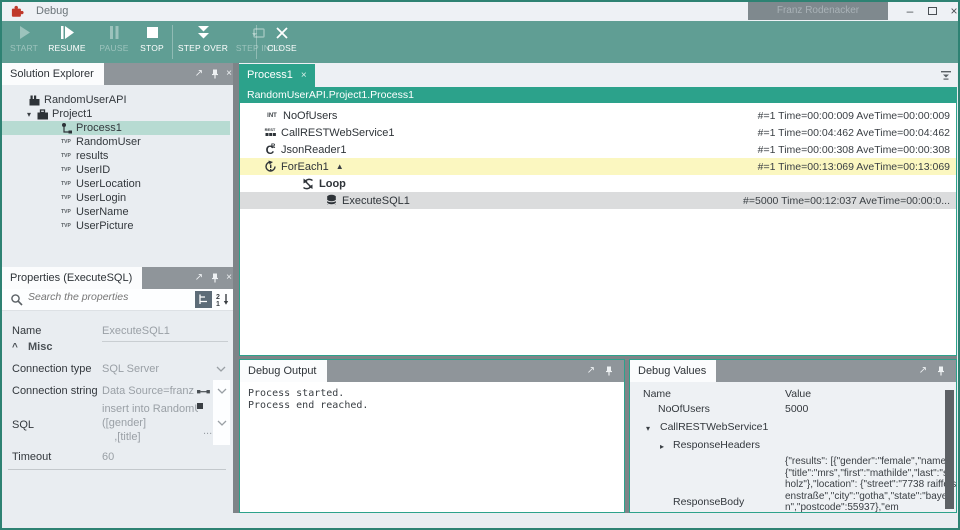 This screenshot has width=960, height=530. Describe the element at coordinates (270, 166) in the screenshot. I see `foreach-icon` at that location.